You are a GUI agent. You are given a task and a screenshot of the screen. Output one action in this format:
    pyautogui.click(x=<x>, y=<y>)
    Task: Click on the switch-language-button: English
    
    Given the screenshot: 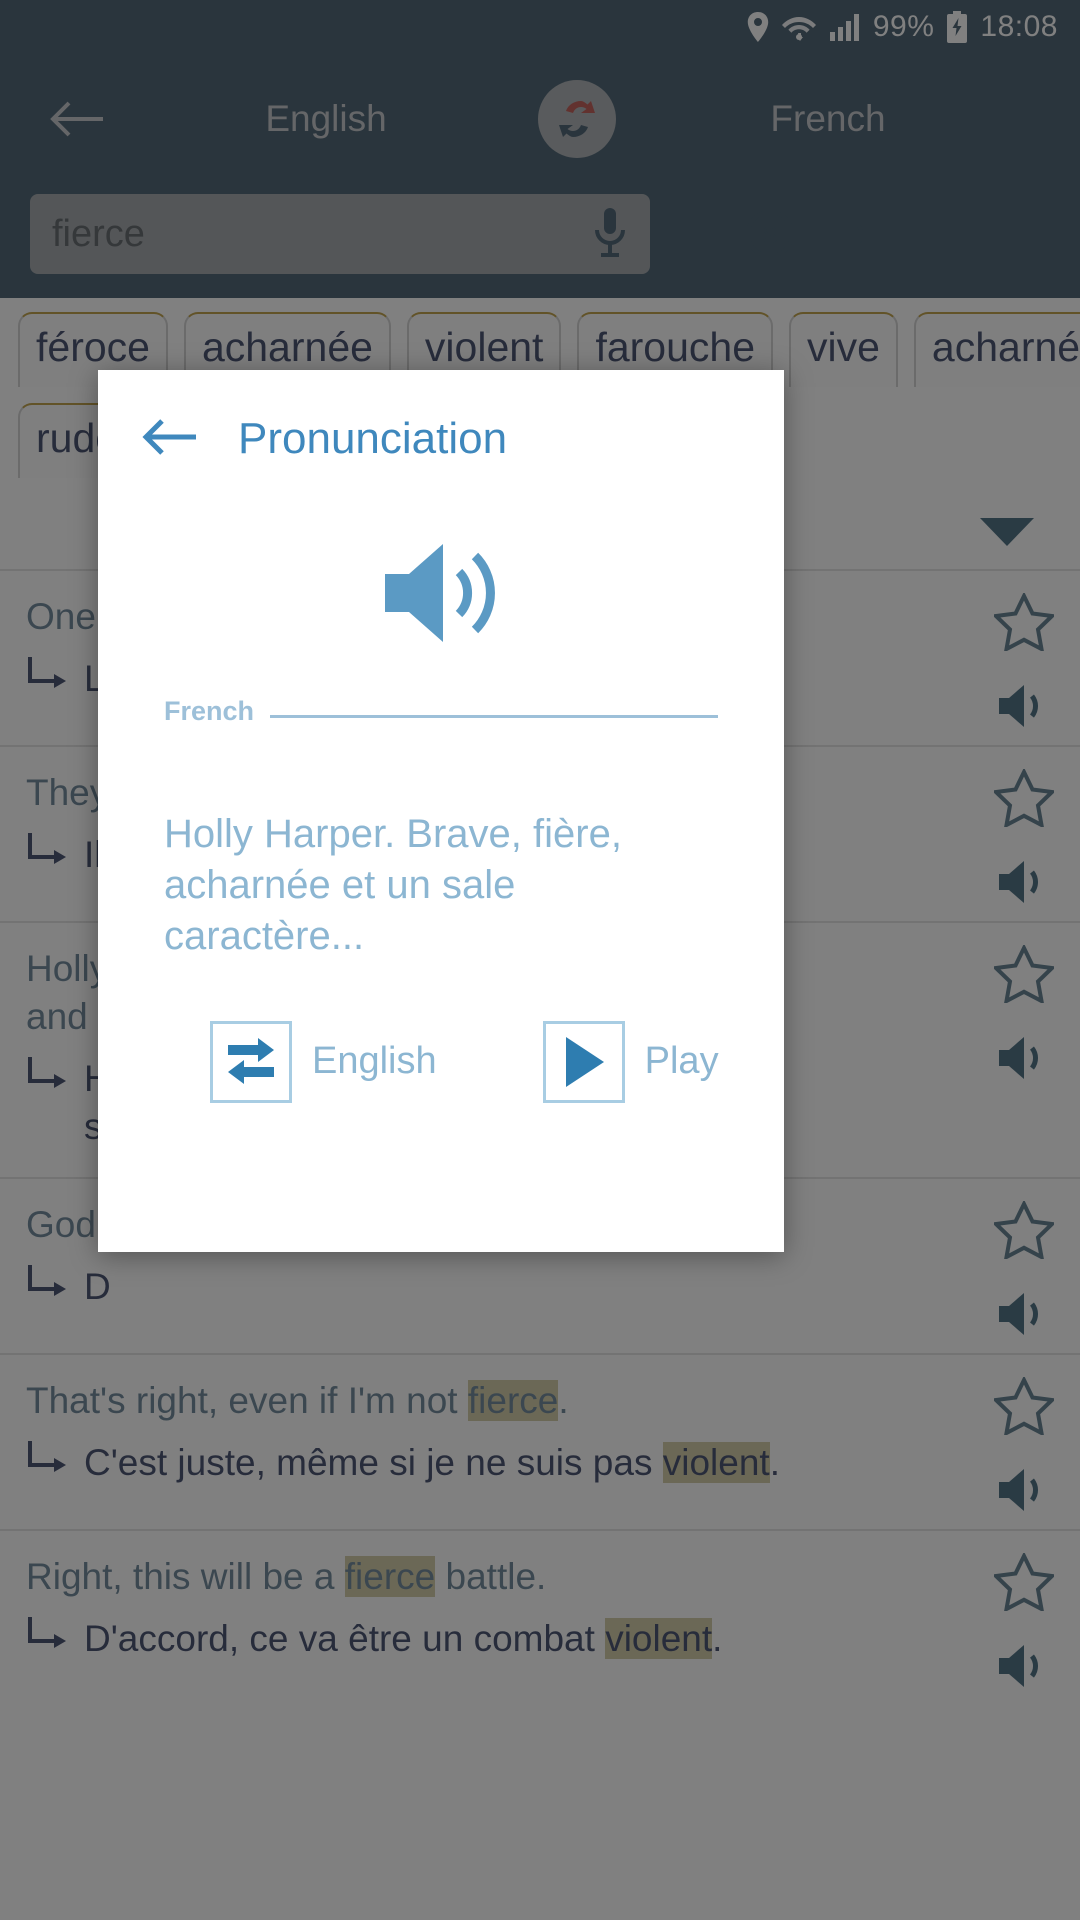 What is the action you would take?
    pyautogui.click(x=323, y=1061)
    